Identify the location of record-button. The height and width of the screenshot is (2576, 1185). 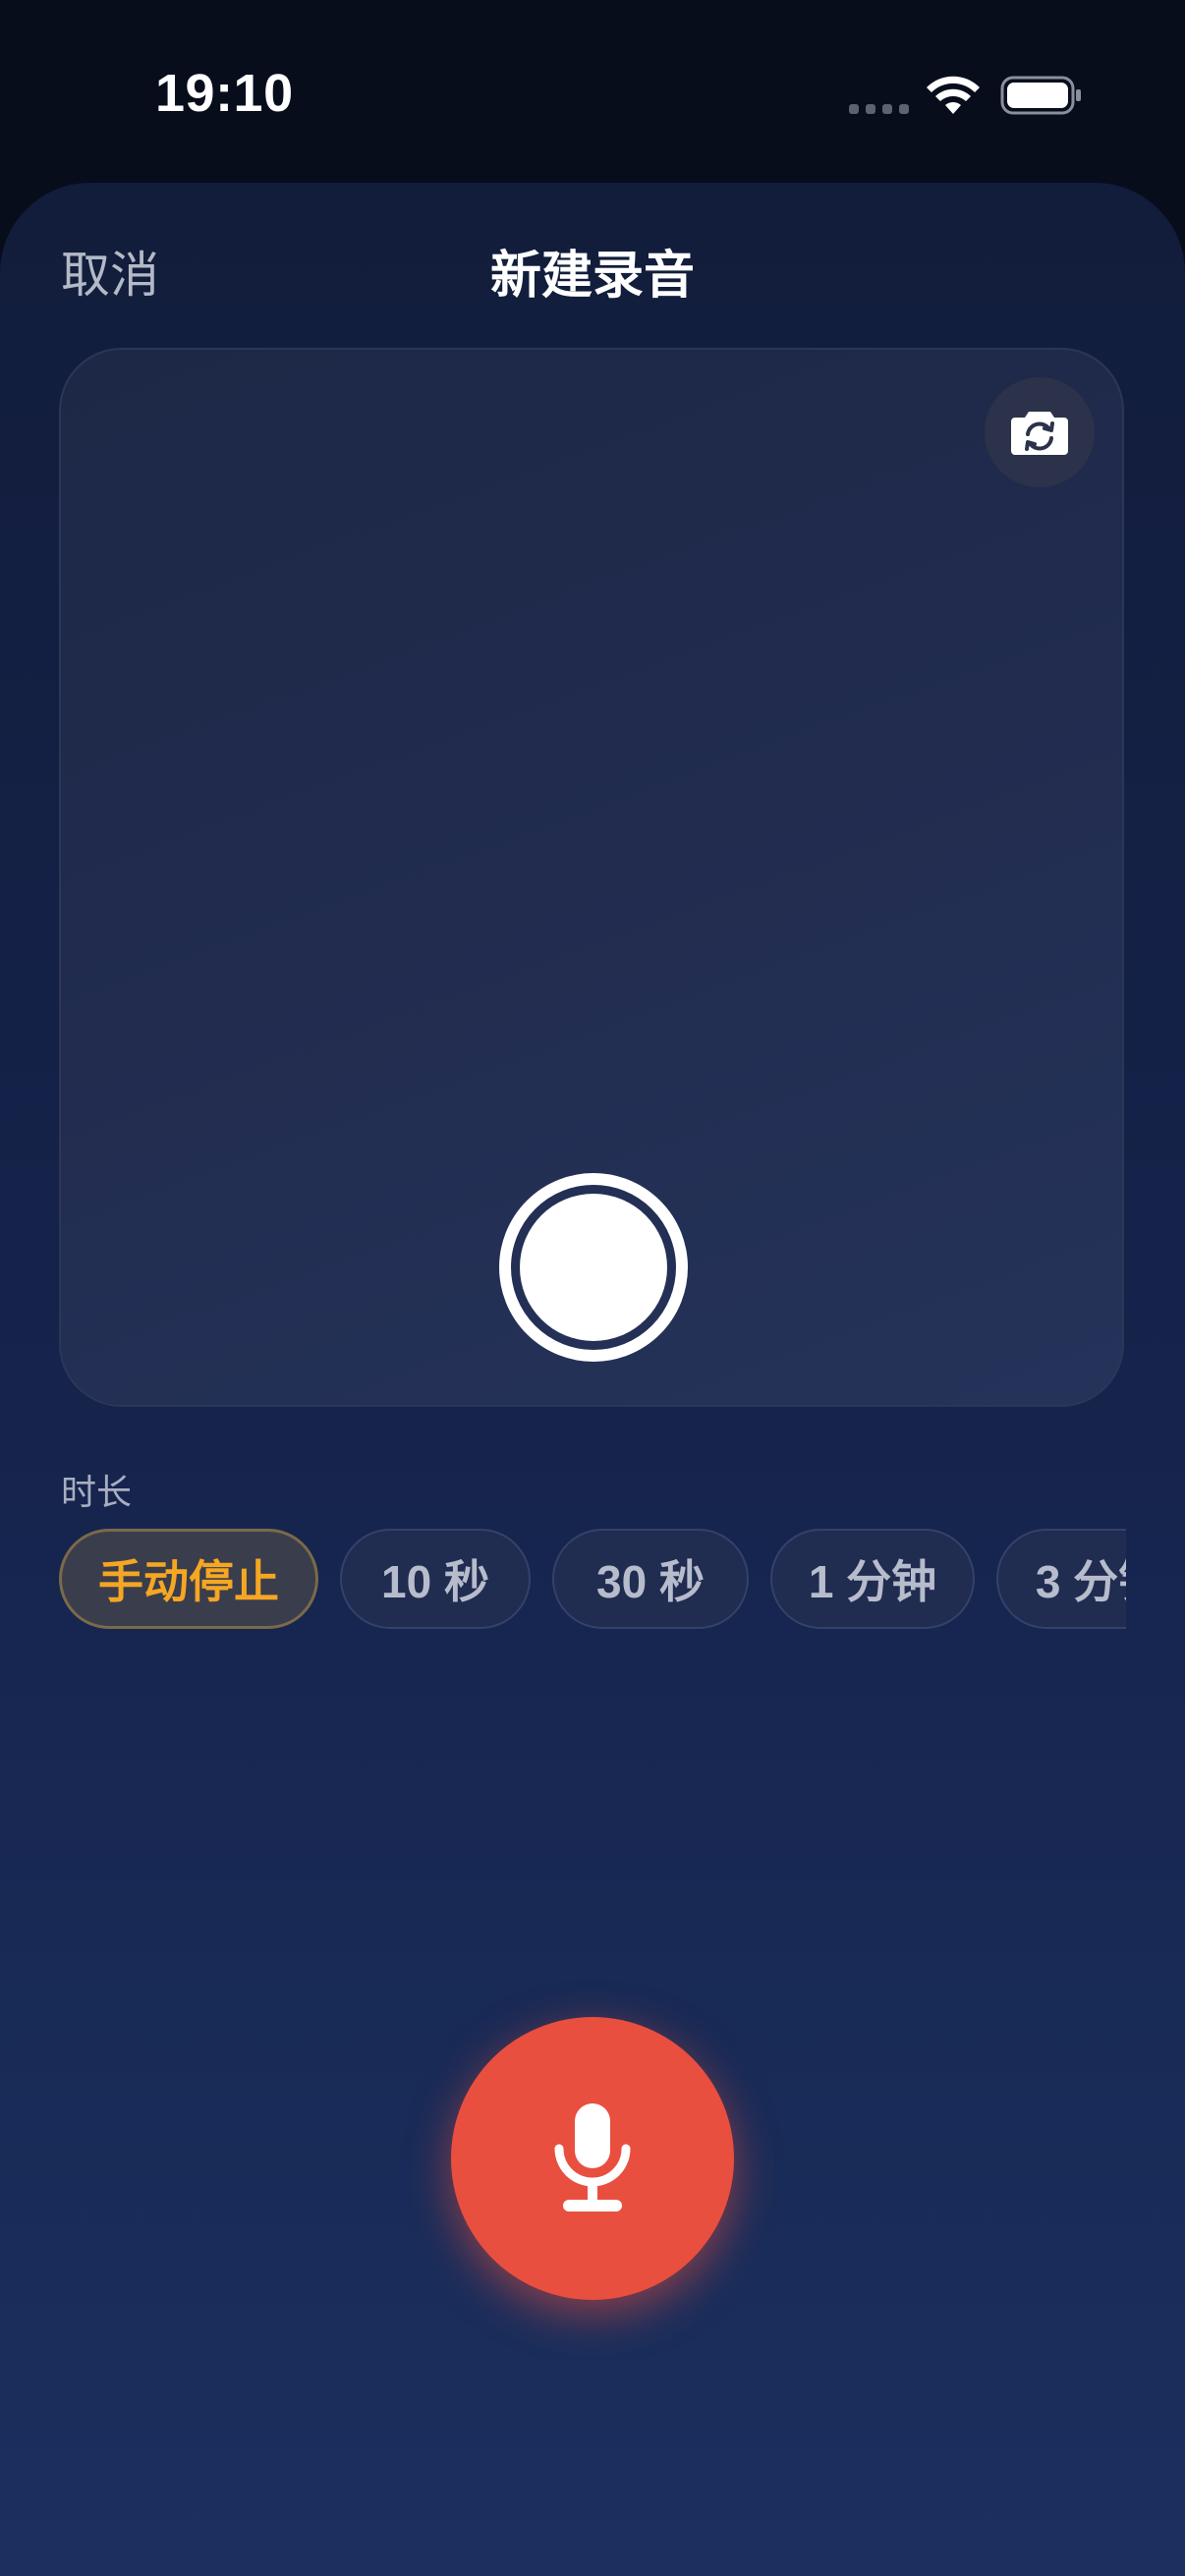
(592, 2158).